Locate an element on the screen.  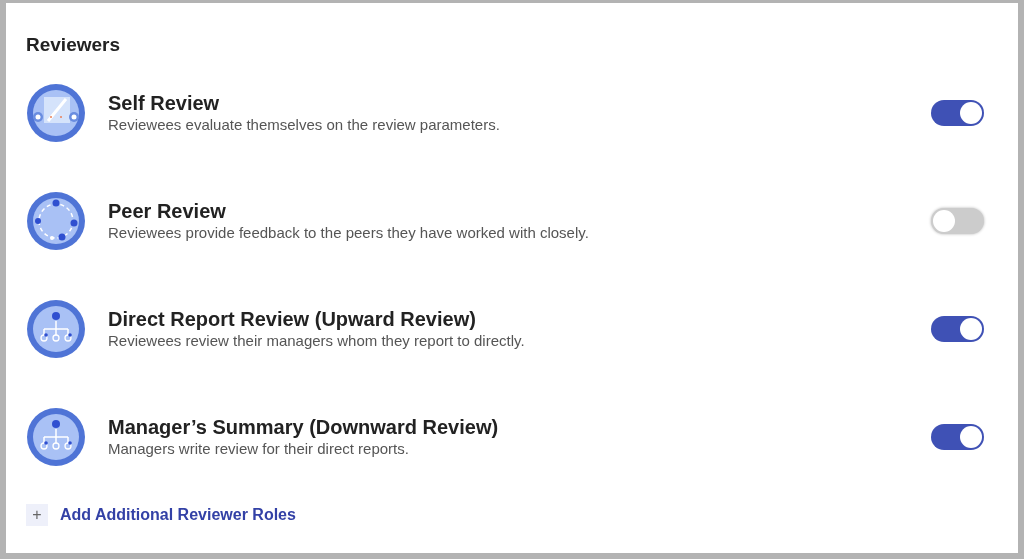
reviewer-title: Manager’s Summary (Downward Review) is located at coordinates (303, 427).